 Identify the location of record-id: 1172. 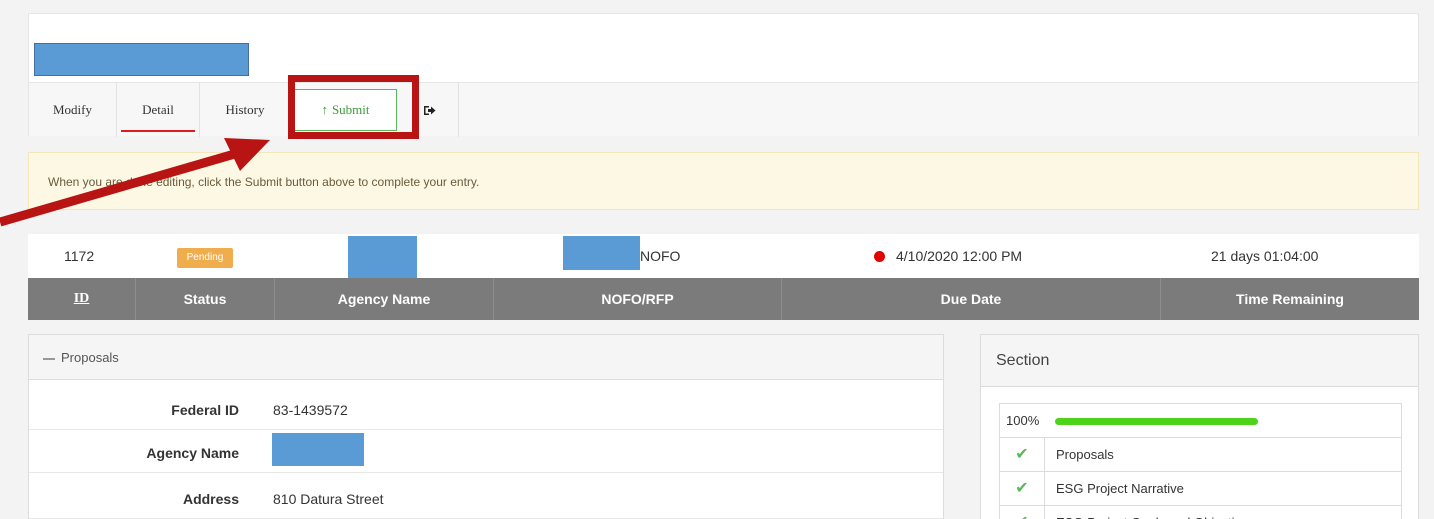
(79, 256).